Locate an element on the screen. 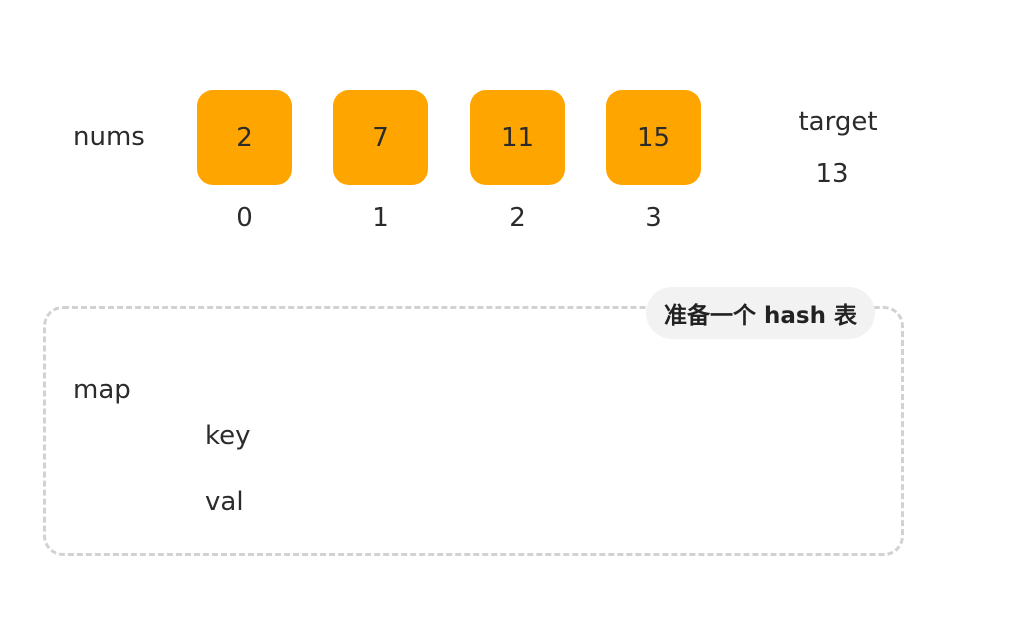  array-cell-0: 2 is located at coordinates (244, 137).